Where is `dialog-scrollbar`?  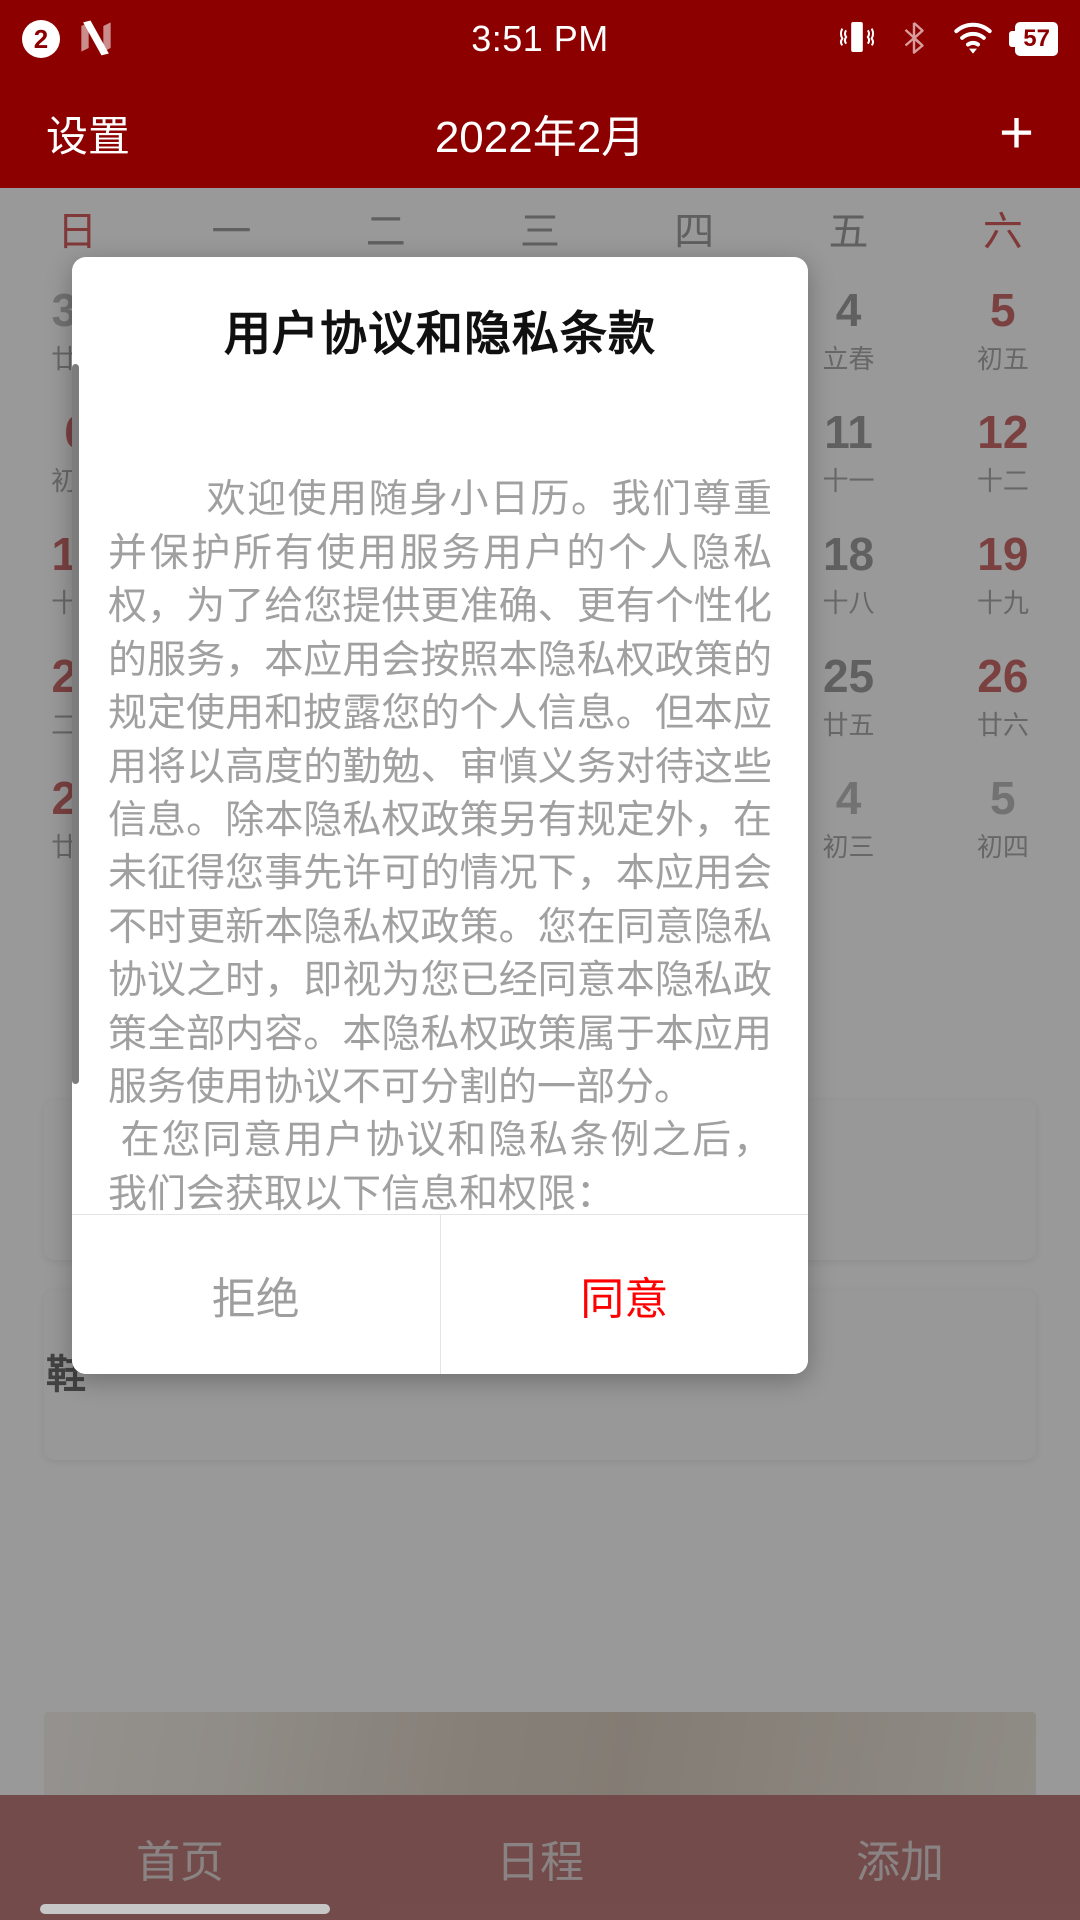 dialog-scrollbar is located at coordinates (75, 789).